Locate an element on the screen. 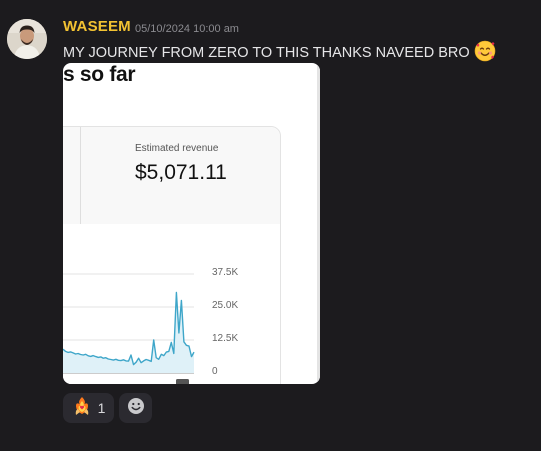 Image resolution: width=541 pixels, height=451 pixels. series-line is located at coordinates (129, 328).